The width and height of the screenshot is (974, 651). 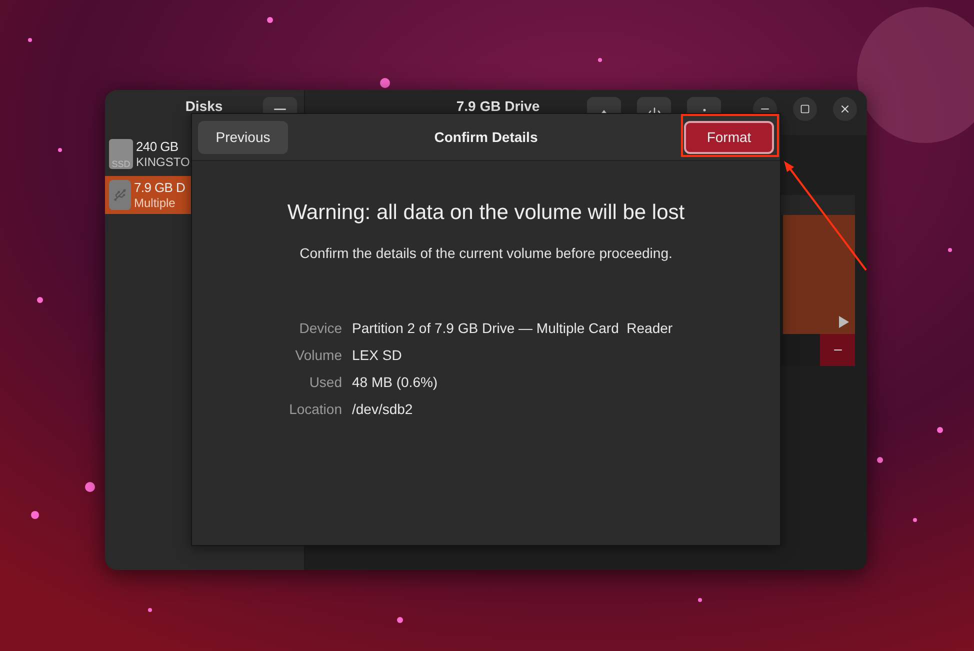 What do you see at coordinates (155, 203) in the screenshot?
I see `disk-model: Multiple` at bounding box center [155, 203].